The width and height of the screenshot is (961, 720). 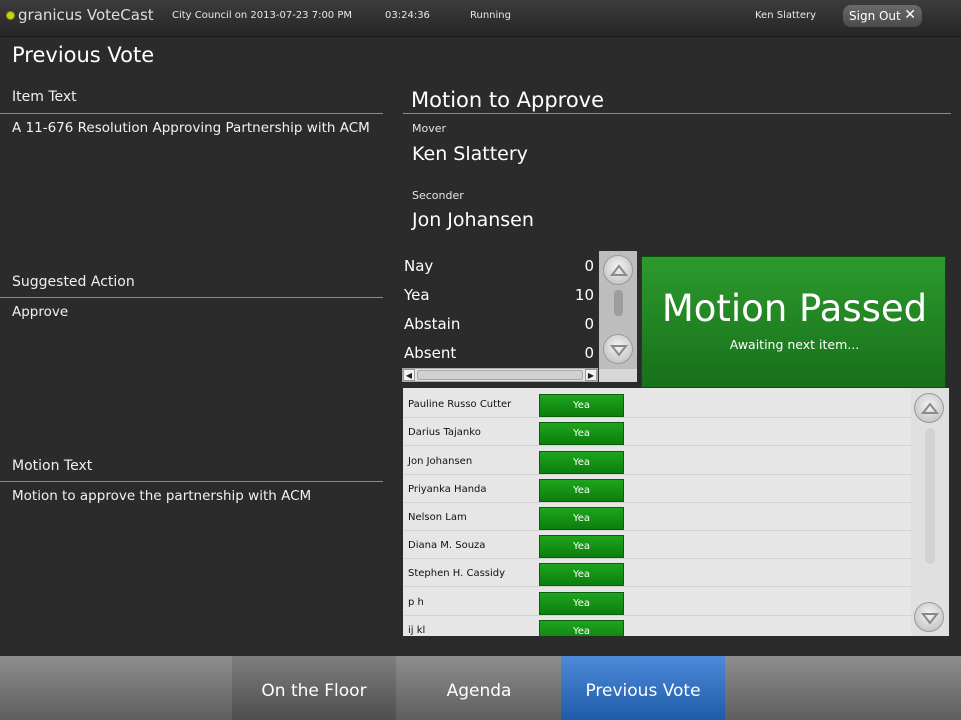 What do you see at coordinates (417, 630) in the screenshot?
I see `member-name: ij kl` at bounding box center [417, 630].